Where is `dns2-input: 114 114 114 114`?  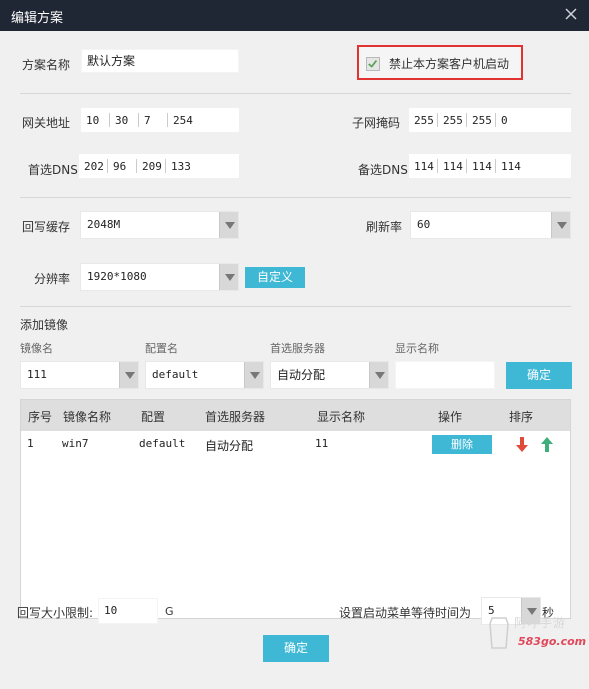 dns2-input: 114 114 114 114 is located at coordinates (490, 166).